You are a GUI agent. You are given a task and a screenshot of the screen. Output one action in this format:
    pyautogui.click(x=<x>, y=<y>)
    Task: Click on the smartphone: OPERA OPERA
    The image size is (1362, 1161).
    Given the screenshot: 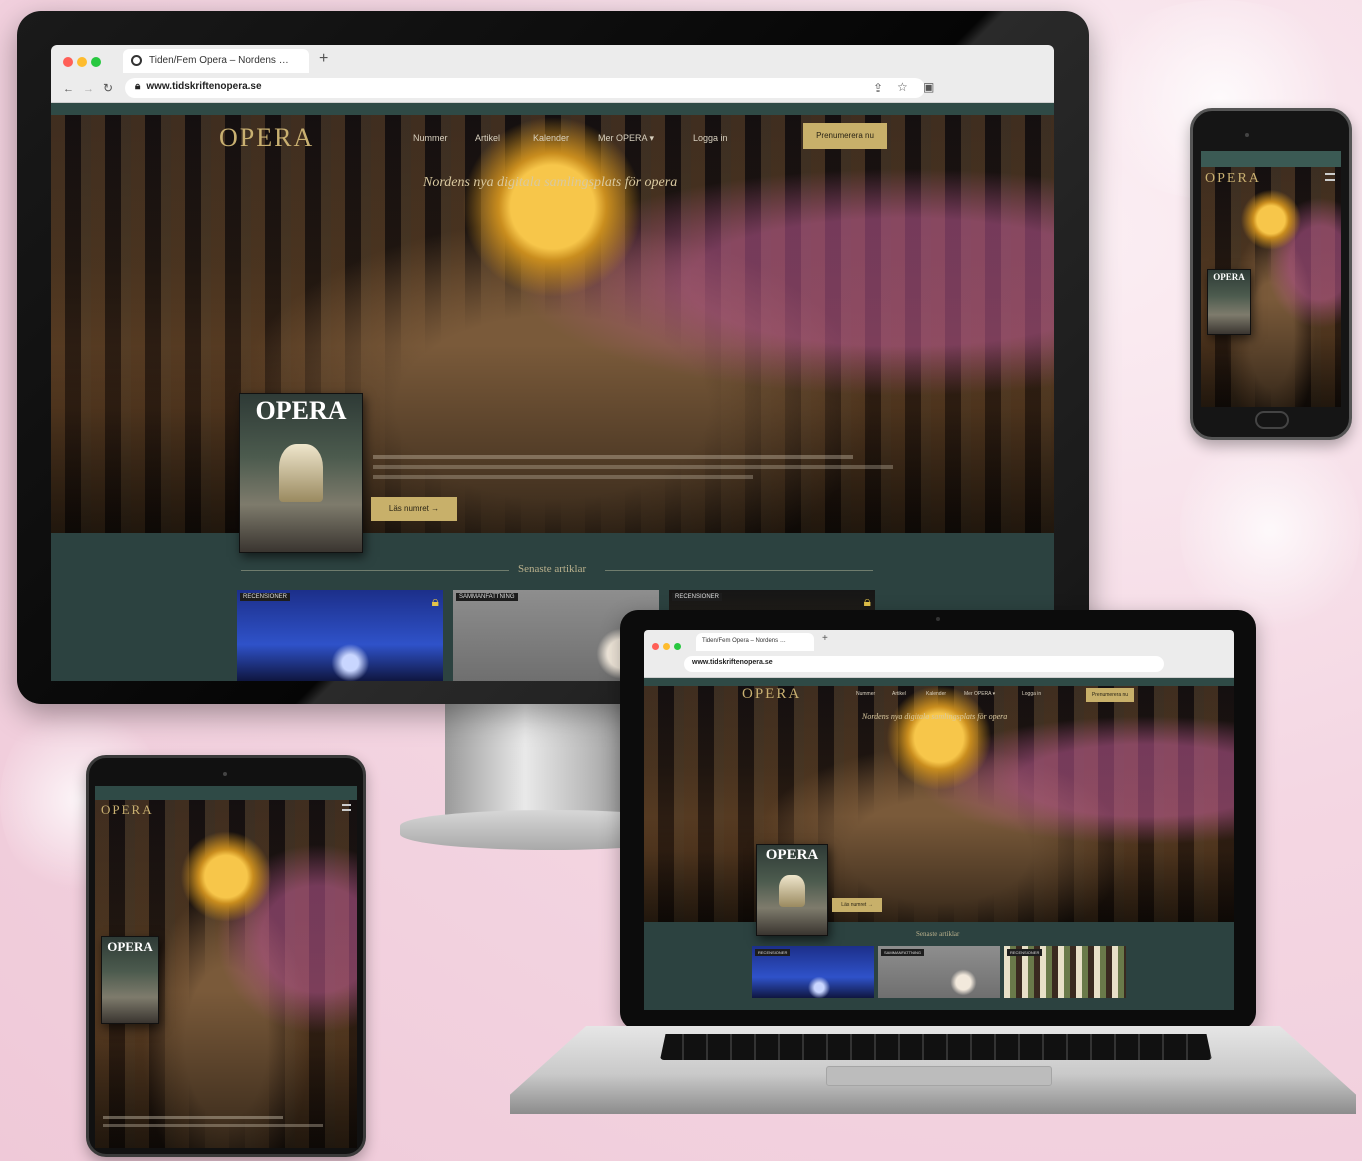 What is the action you would take?
    pyautogui.click(x=1271, y=274)
    